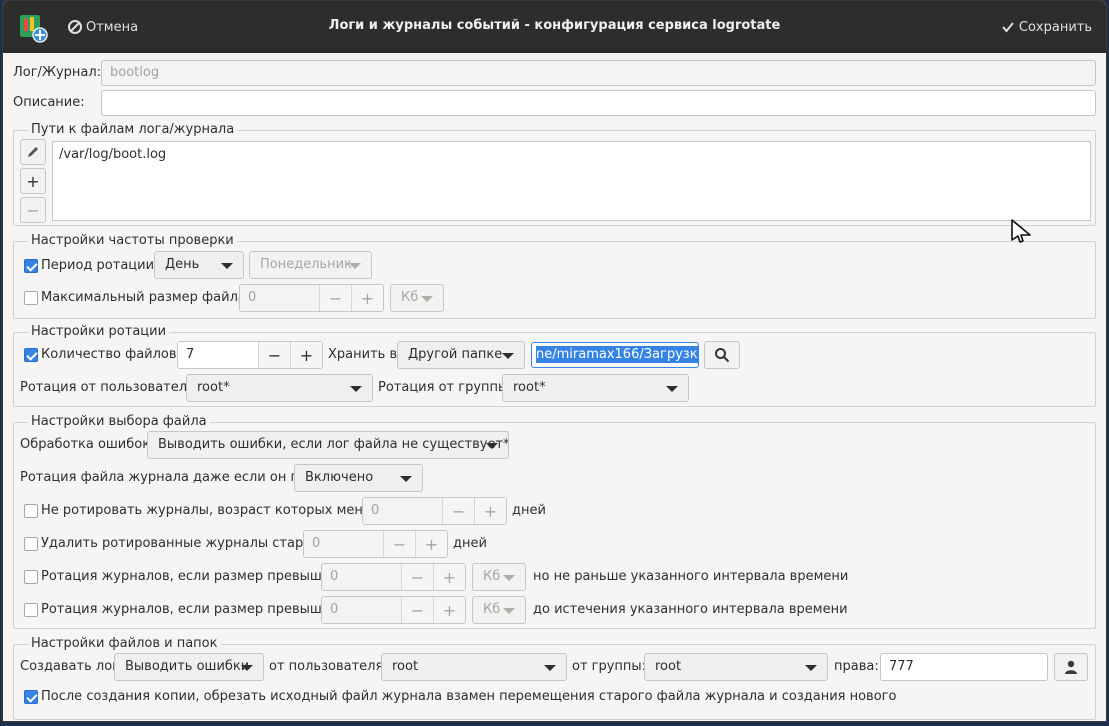 This screenshot has width=1109, height=726. I want to click on rotate-empty-select: Включено, so click(358, 478).